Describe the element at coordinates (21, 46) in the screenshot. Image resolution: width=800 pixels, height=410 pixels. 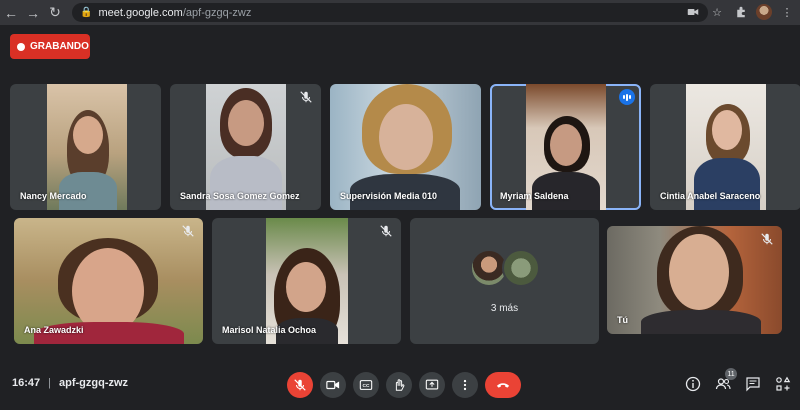
I see `record-dot-icon` at that location.